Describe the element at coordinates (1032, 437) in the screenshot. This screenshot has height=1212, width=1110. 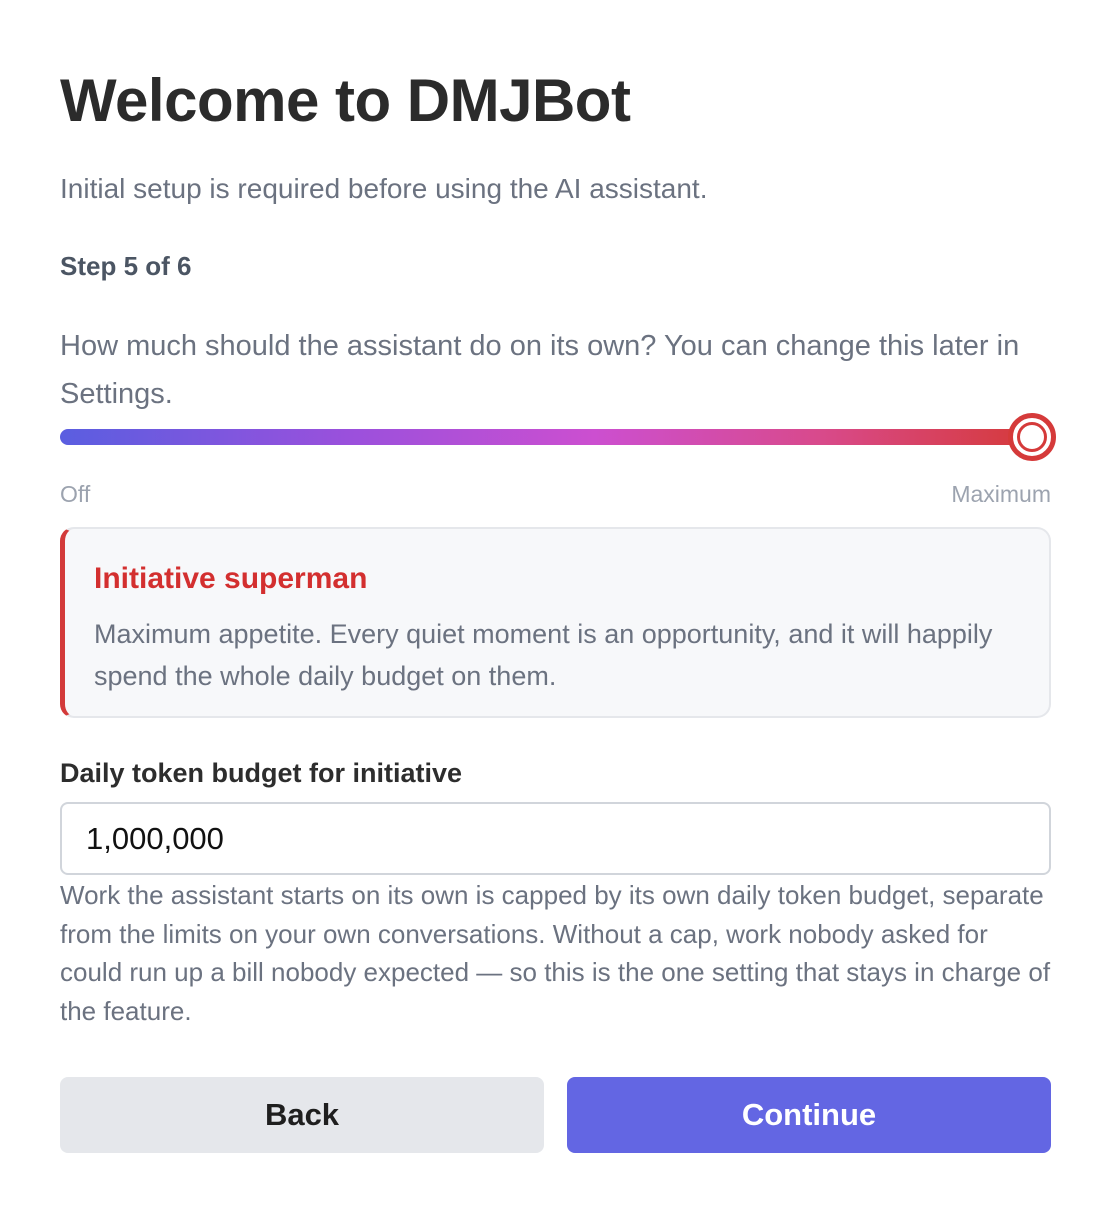
I see `slider-thumb` at that location.